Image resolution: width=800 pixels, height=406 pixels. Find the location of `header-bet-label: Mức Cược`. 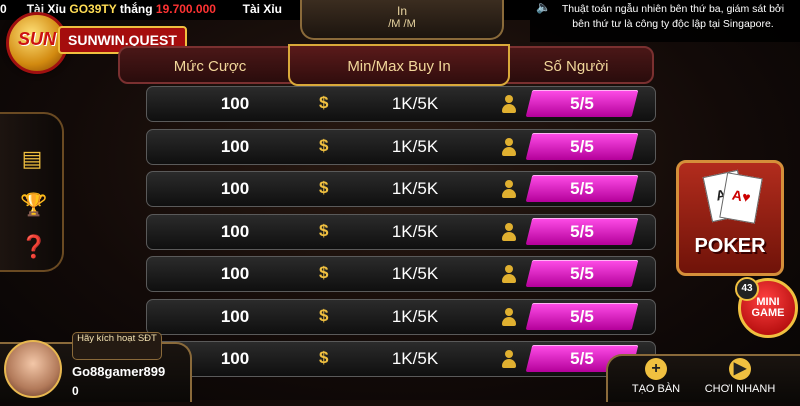

header-bet-label: Mức Cược is located at coordinates (210, 66).